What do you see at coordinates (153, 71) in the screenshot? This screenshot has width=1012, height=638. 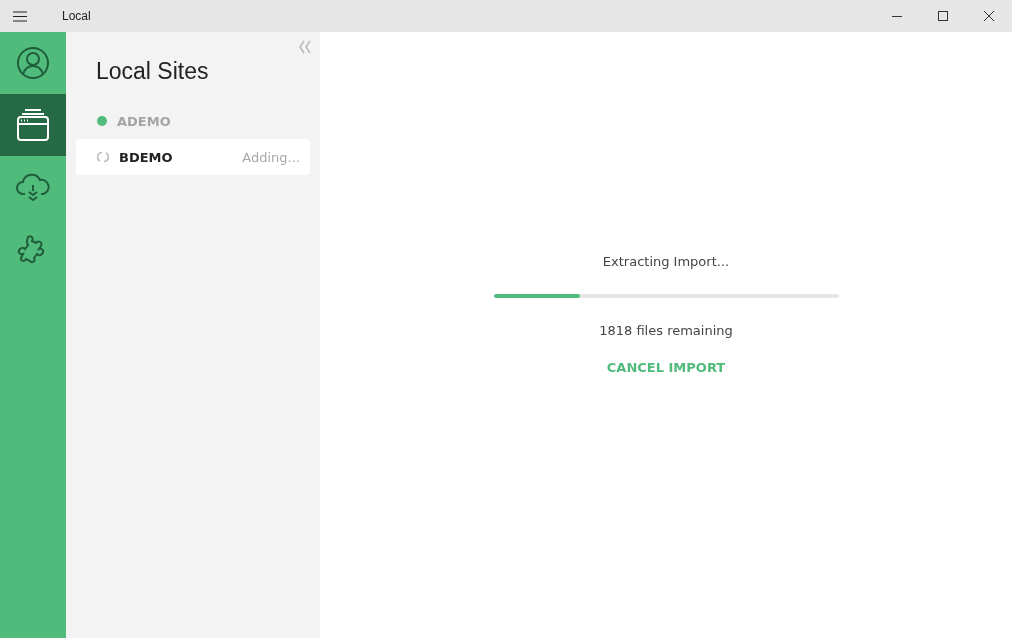 I see `sidebar-title: Local Sites` at bounding box center [153, 71].